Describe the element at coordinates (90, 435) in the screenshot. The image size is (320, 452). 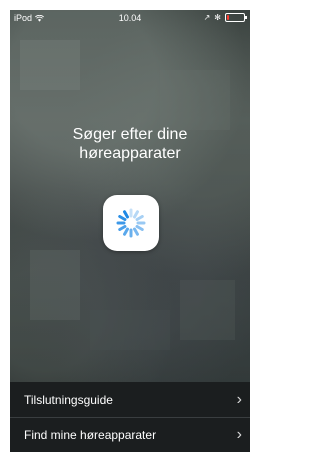
I see `menu-item-label: Find mine høreapparater` at that location.